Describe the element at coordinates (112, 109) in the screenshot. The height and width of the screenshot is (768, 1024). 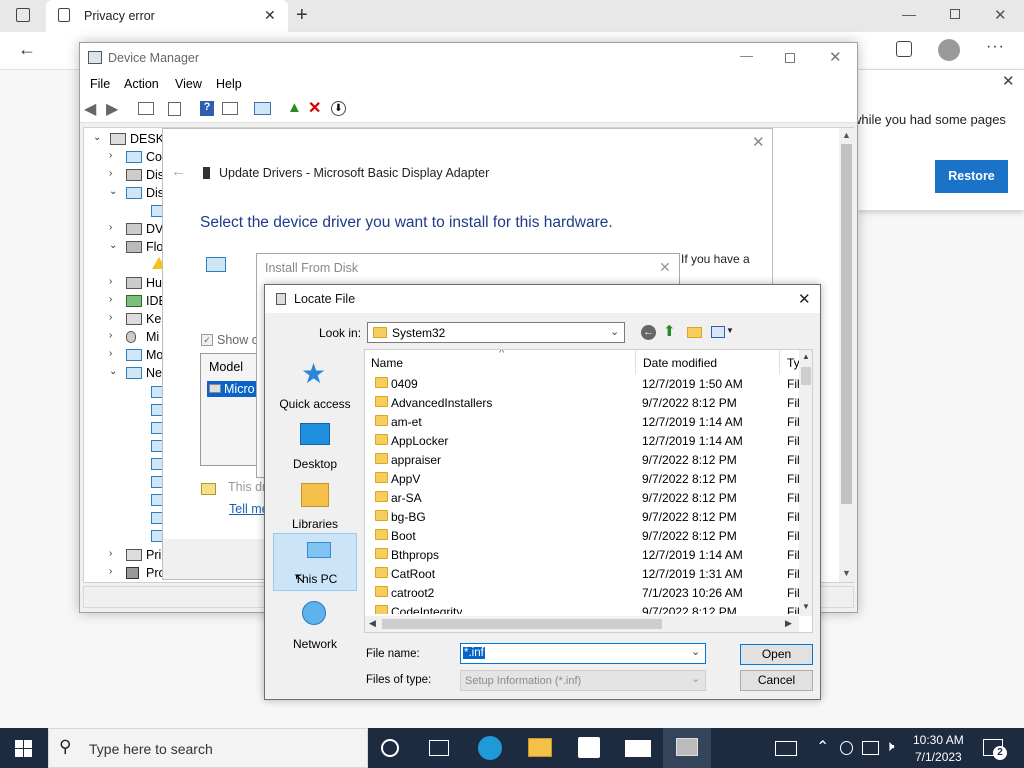
I see `forward-arrow-icon: ▶` at that location.